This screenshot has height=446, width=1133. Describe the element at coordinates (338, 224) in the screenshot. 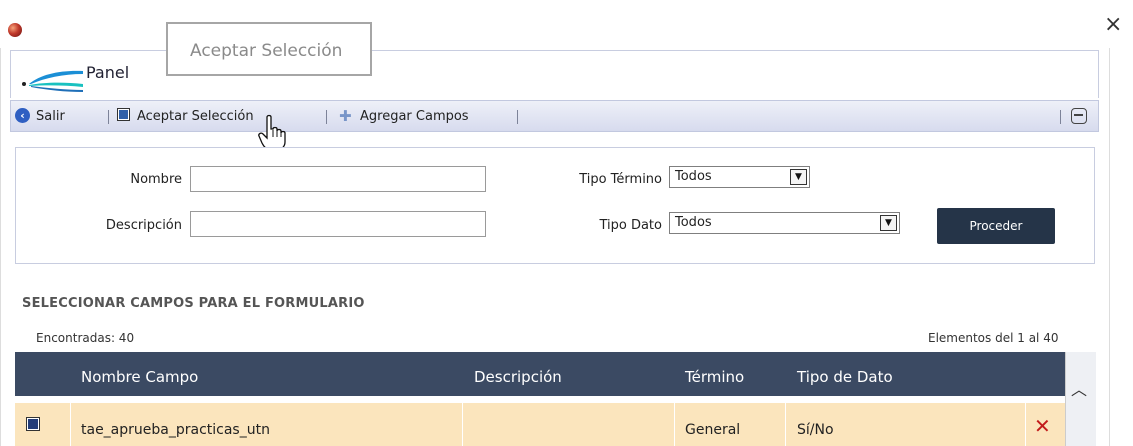

I see `description-input` at that location.